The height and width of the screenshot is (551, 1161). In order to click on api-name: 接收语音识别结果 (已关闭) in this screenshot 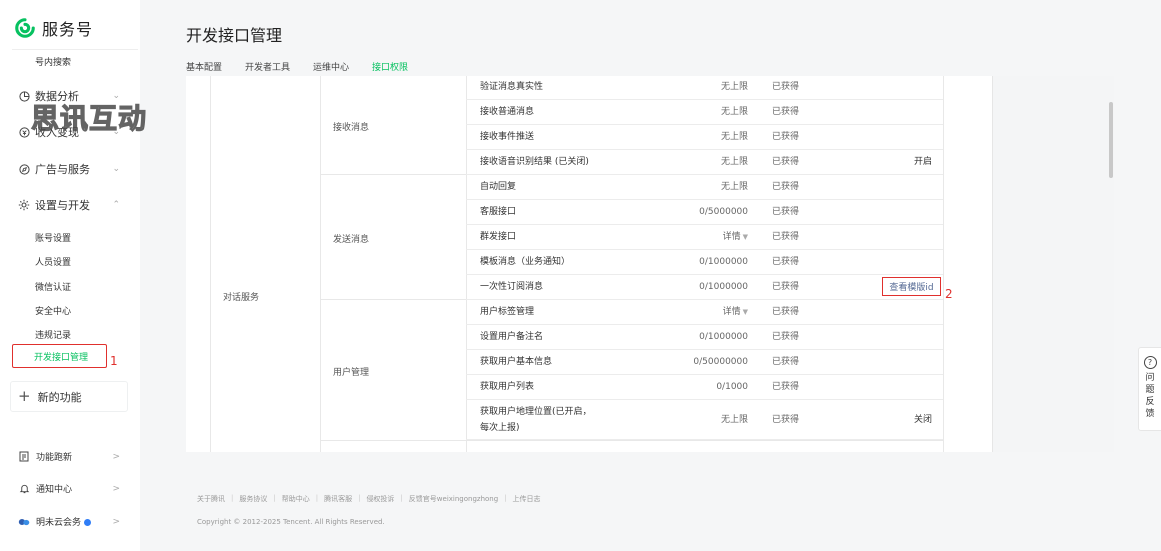, I will do `click(534, 162)`.